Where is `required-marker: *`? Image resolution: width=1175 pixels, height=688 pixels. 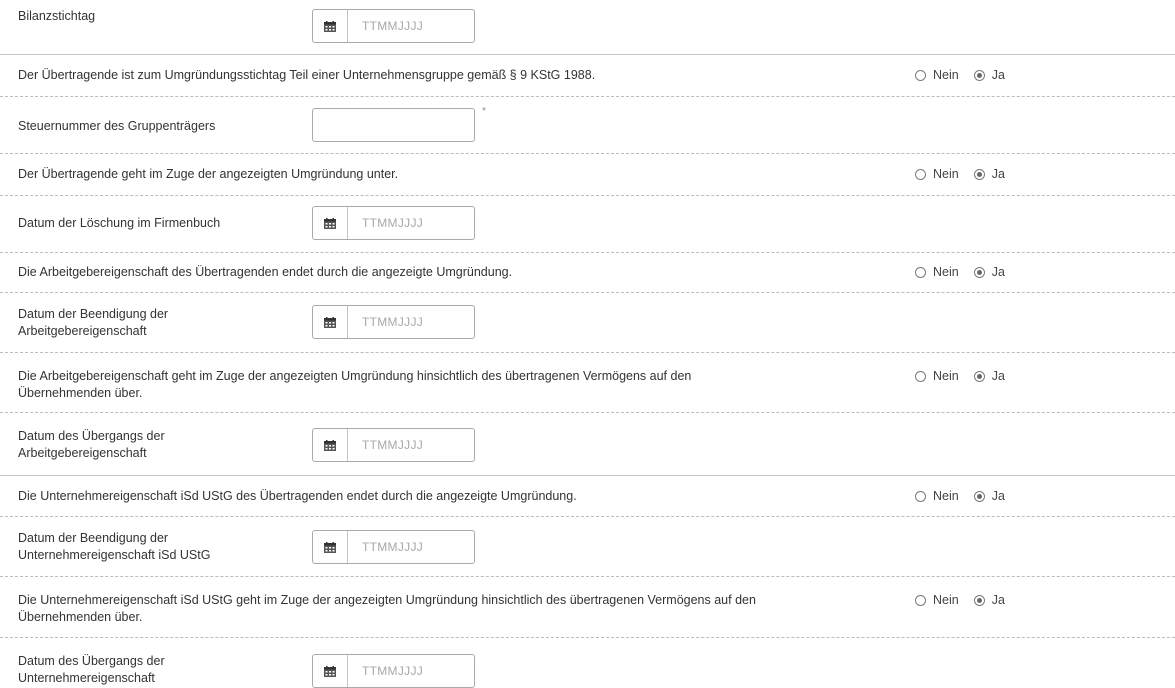 required-marker: * is located at coordinates (484, 111).